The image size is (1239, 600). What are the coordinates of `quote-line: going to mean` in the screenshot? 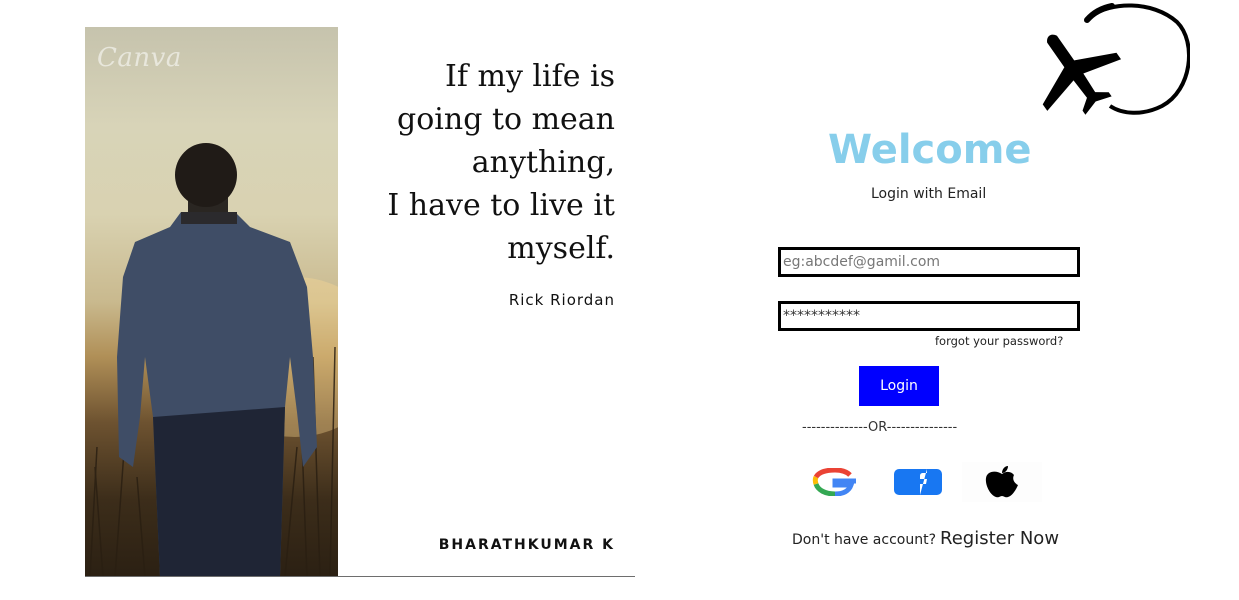 It's located at (506, 119).